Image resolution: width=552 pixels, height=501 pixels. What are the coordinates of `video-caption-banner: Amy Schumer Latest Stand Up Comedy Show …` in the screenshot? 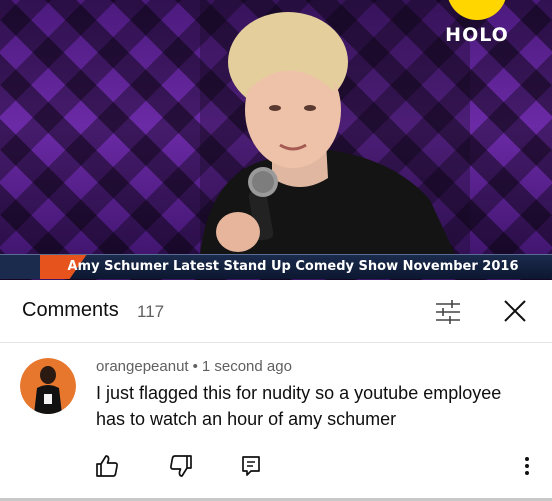 It's located at (276, 266).